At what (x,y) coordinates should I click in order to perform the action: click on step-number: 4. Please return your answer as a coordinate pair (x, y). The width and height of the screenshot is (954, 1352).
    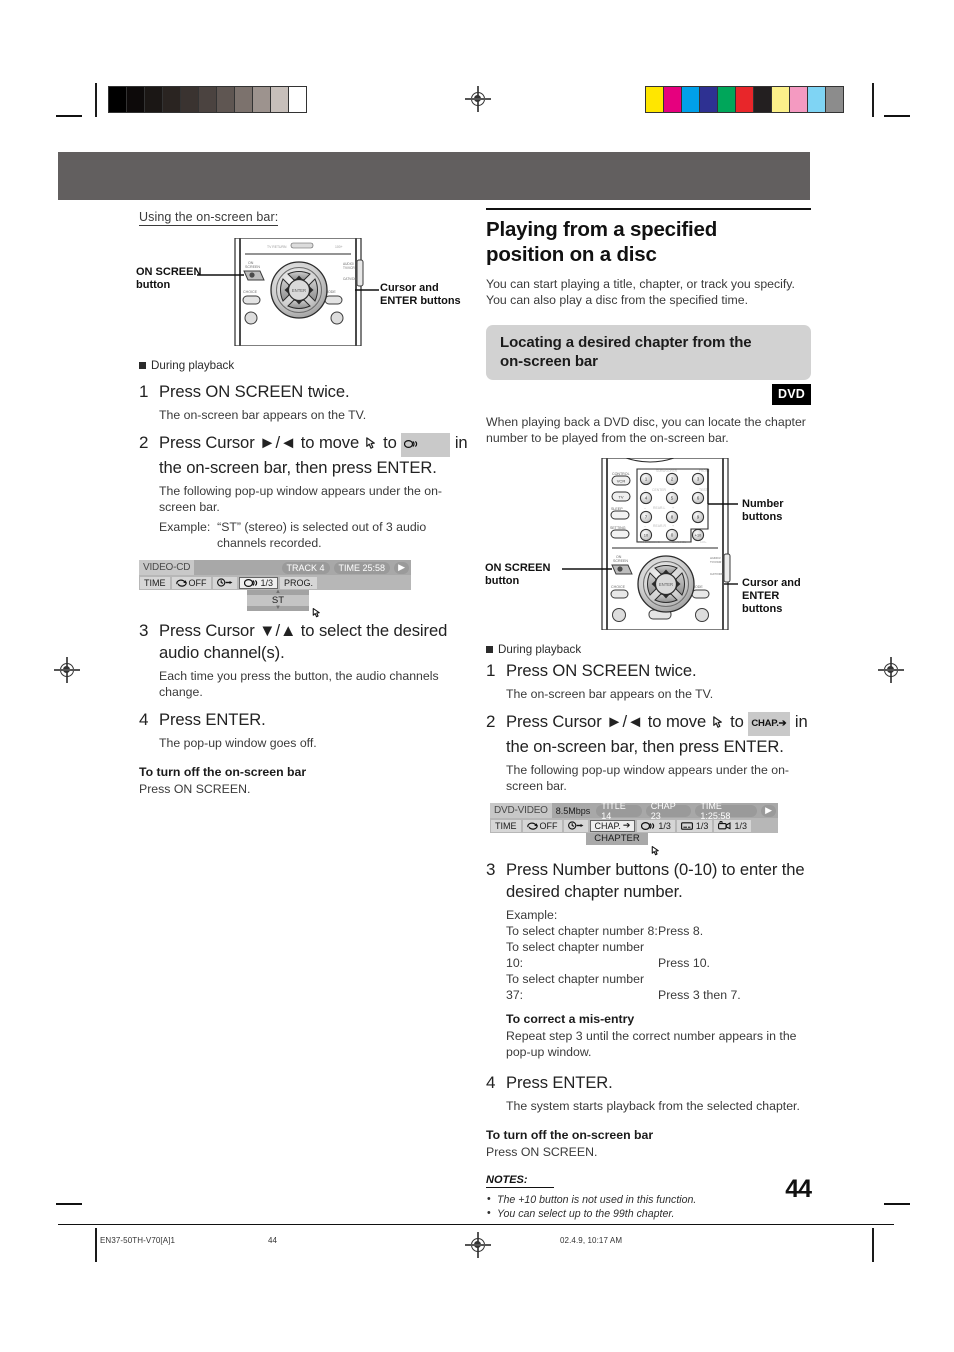
    Looking at the image, I should click on (491, 1082).